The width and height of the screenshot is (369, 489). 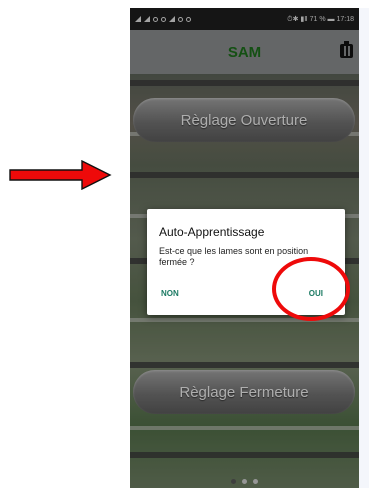 What do you see at coordinates (60, 175) in the screenshot?
I see `annotation-arrow-icon` at bounding box center [60, 175].